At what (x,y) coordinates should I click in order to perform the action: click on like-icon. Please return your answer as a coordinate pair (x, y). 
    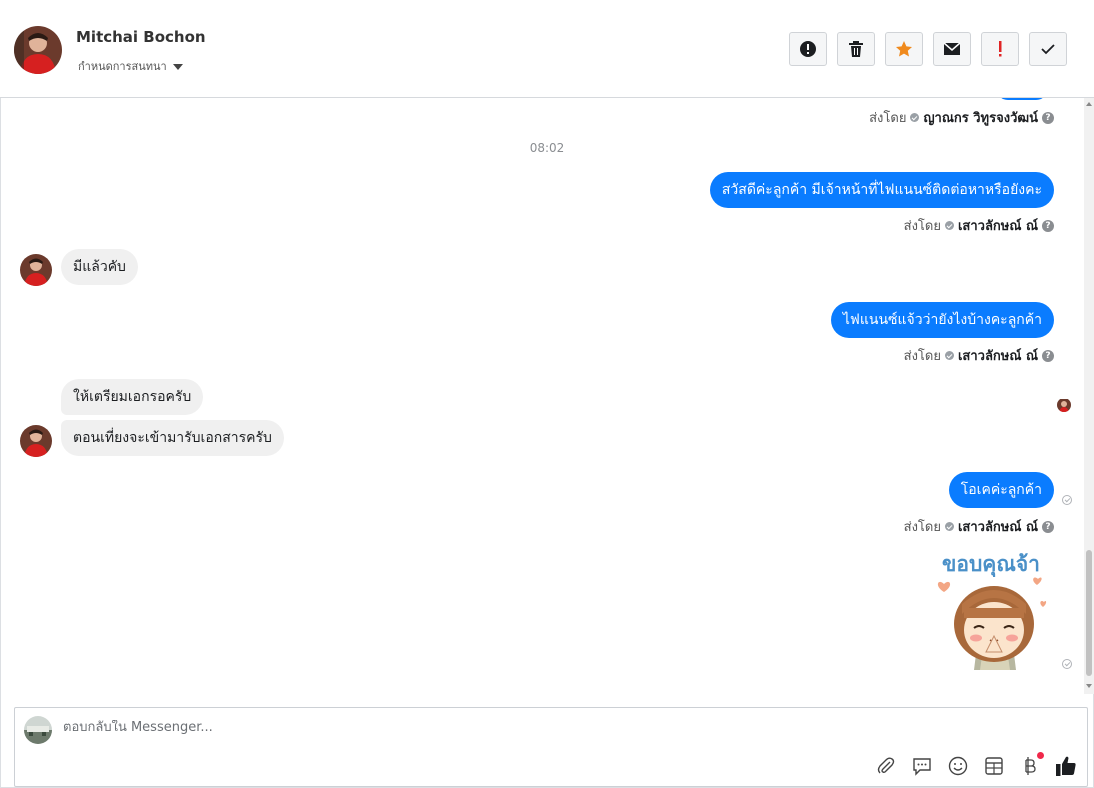
    Looking at the image, I should click on (1066, 766).